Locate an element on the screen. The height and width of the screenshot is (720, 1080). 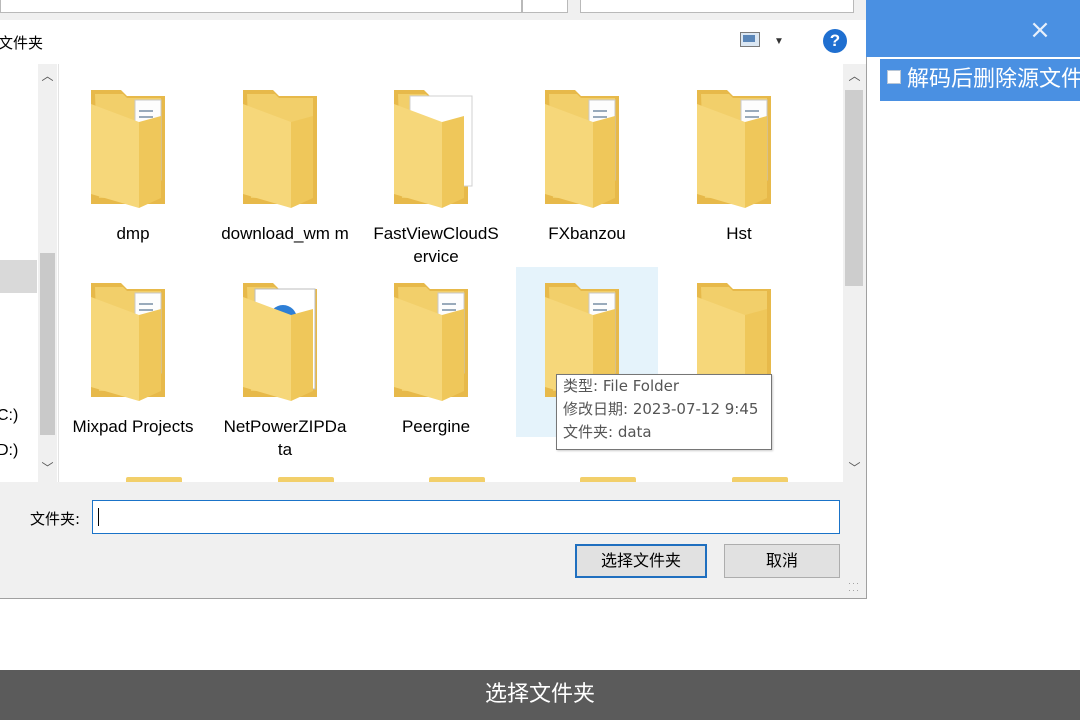
folder-item: FXbanzou is located at coordinates (587, 159).